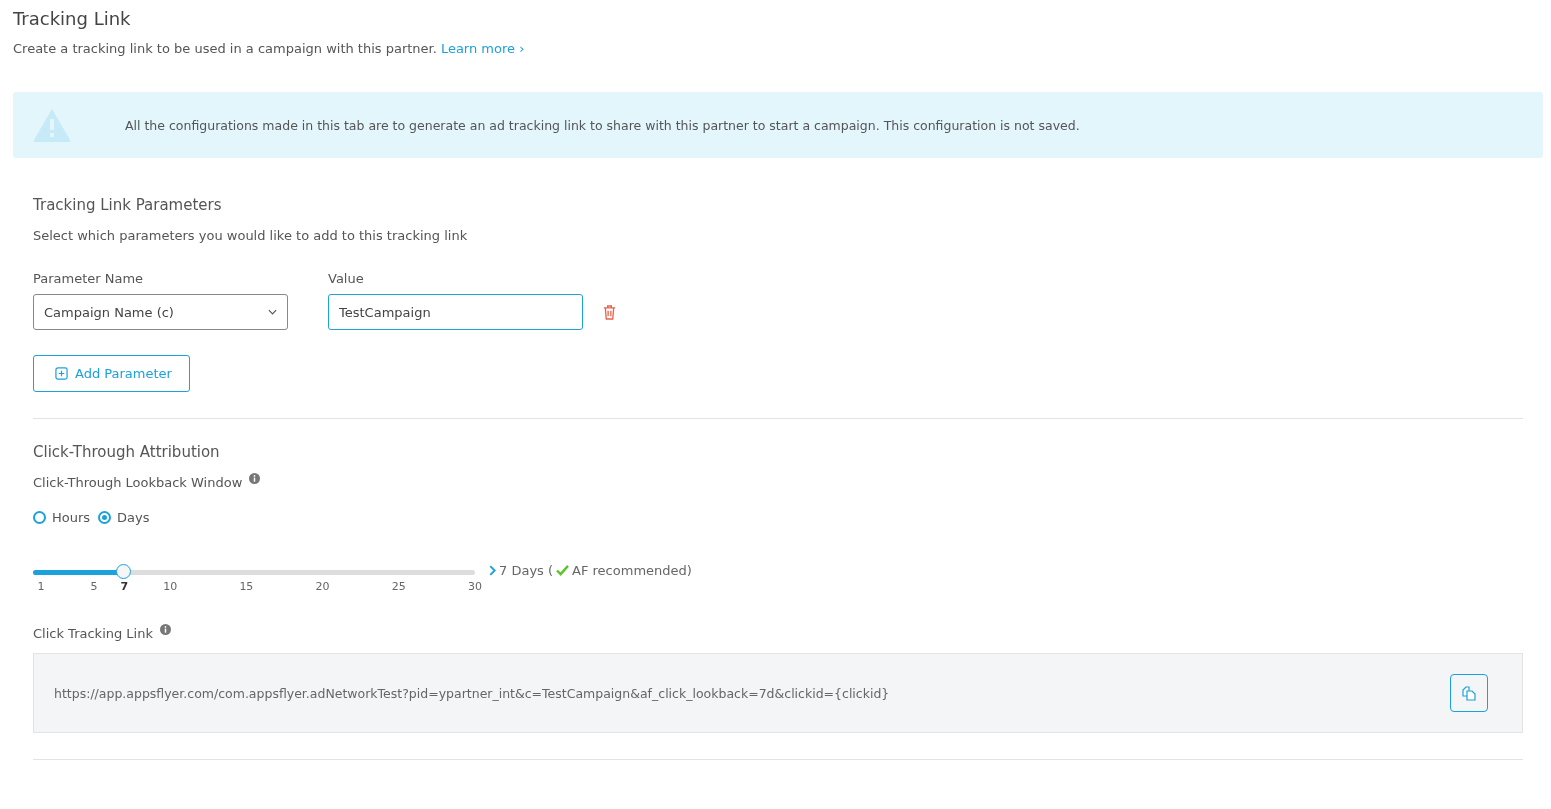 Image resolution: width=1551 pixels, height=809 pixels. Describe the element at coordinates (272, 312) in the screenshot. I see `chevron-down-icon` at that location.